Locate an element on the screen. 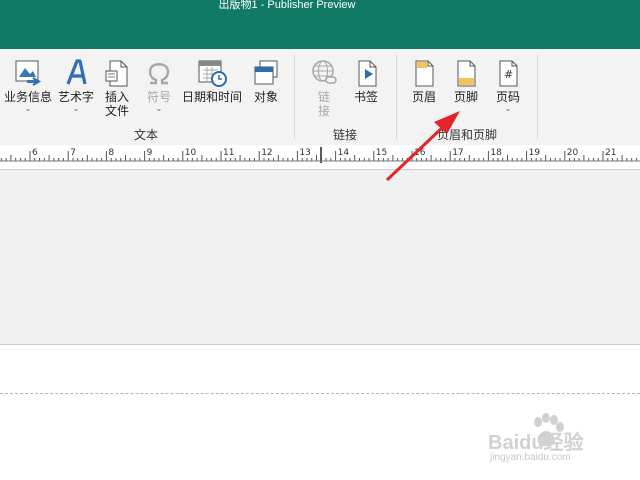 The image size is (640, 480). symbol-button: 符号 ⌄ is located at coordinates (159, 90).